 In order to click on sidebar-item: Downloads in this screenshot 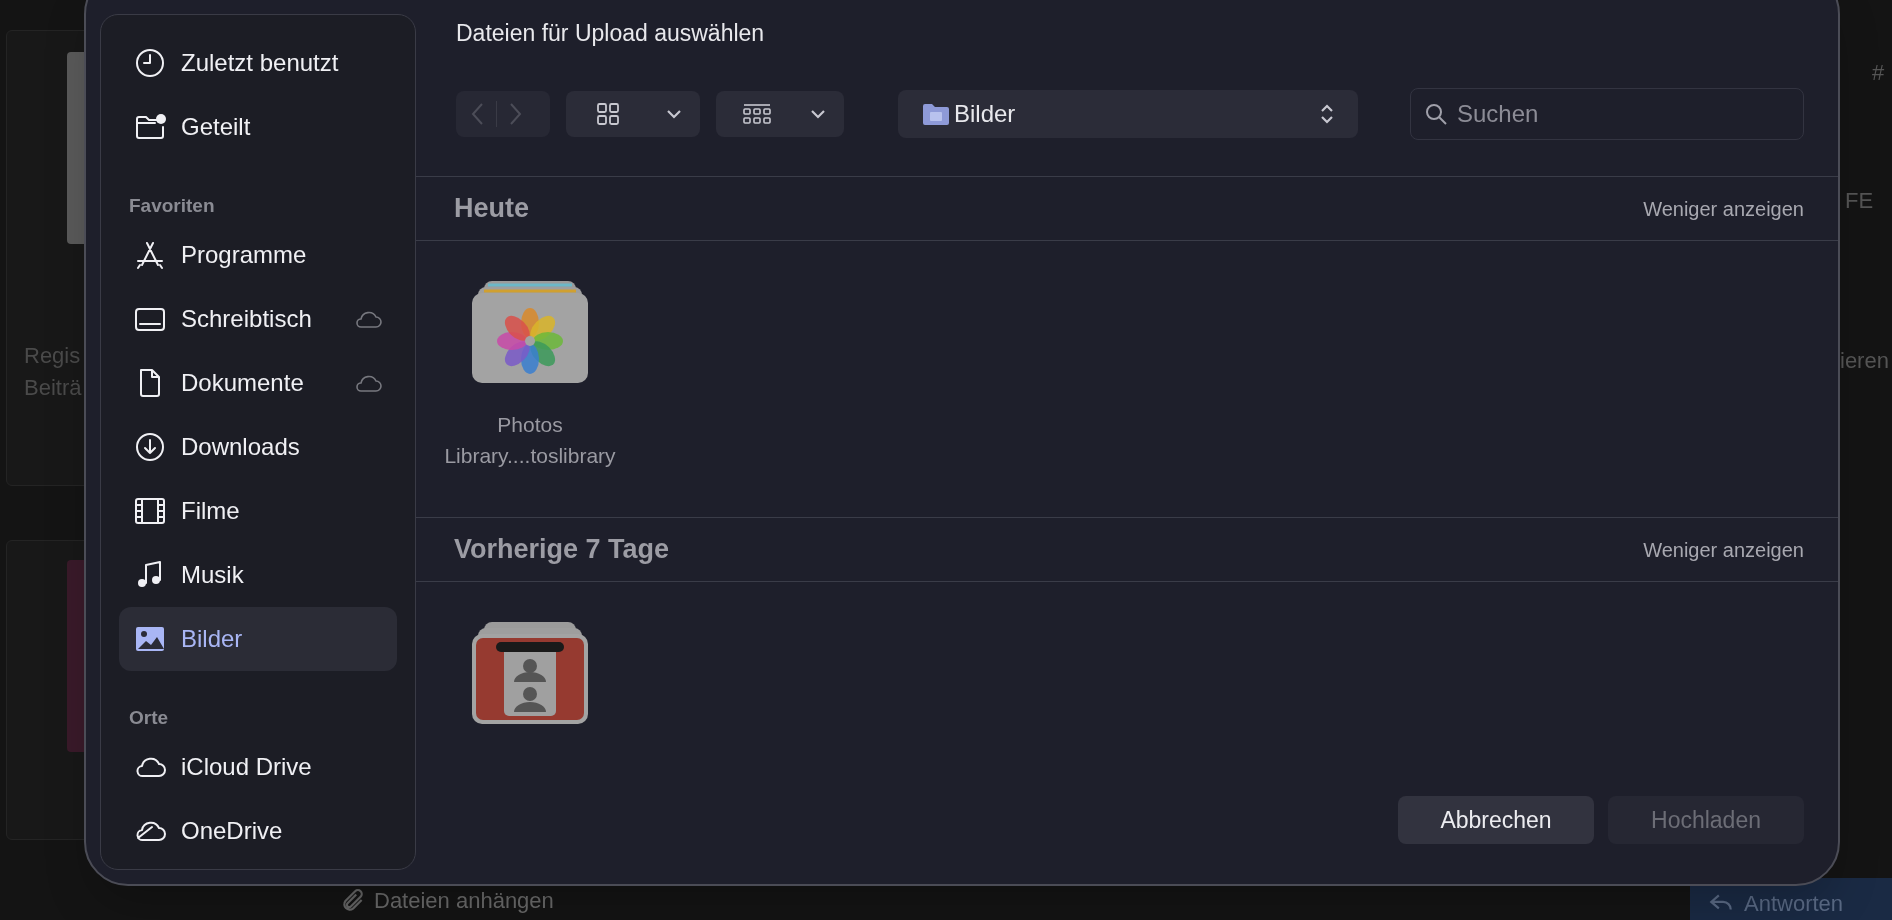, I will do `click(258, 447)`.